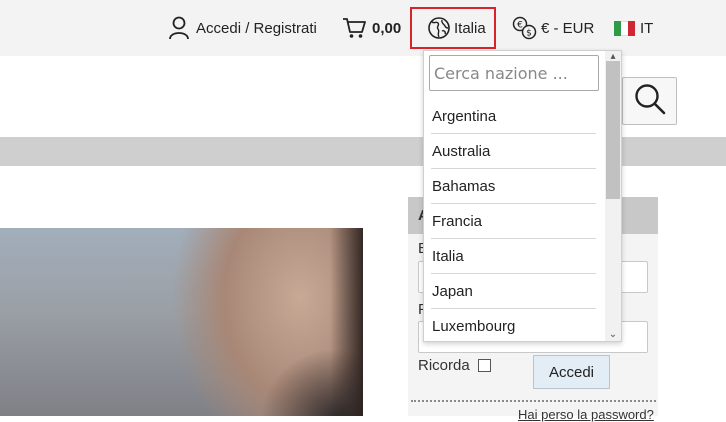 This screenshot has height=422, width=726. I want to click on cart-icon, so click(354, 28).